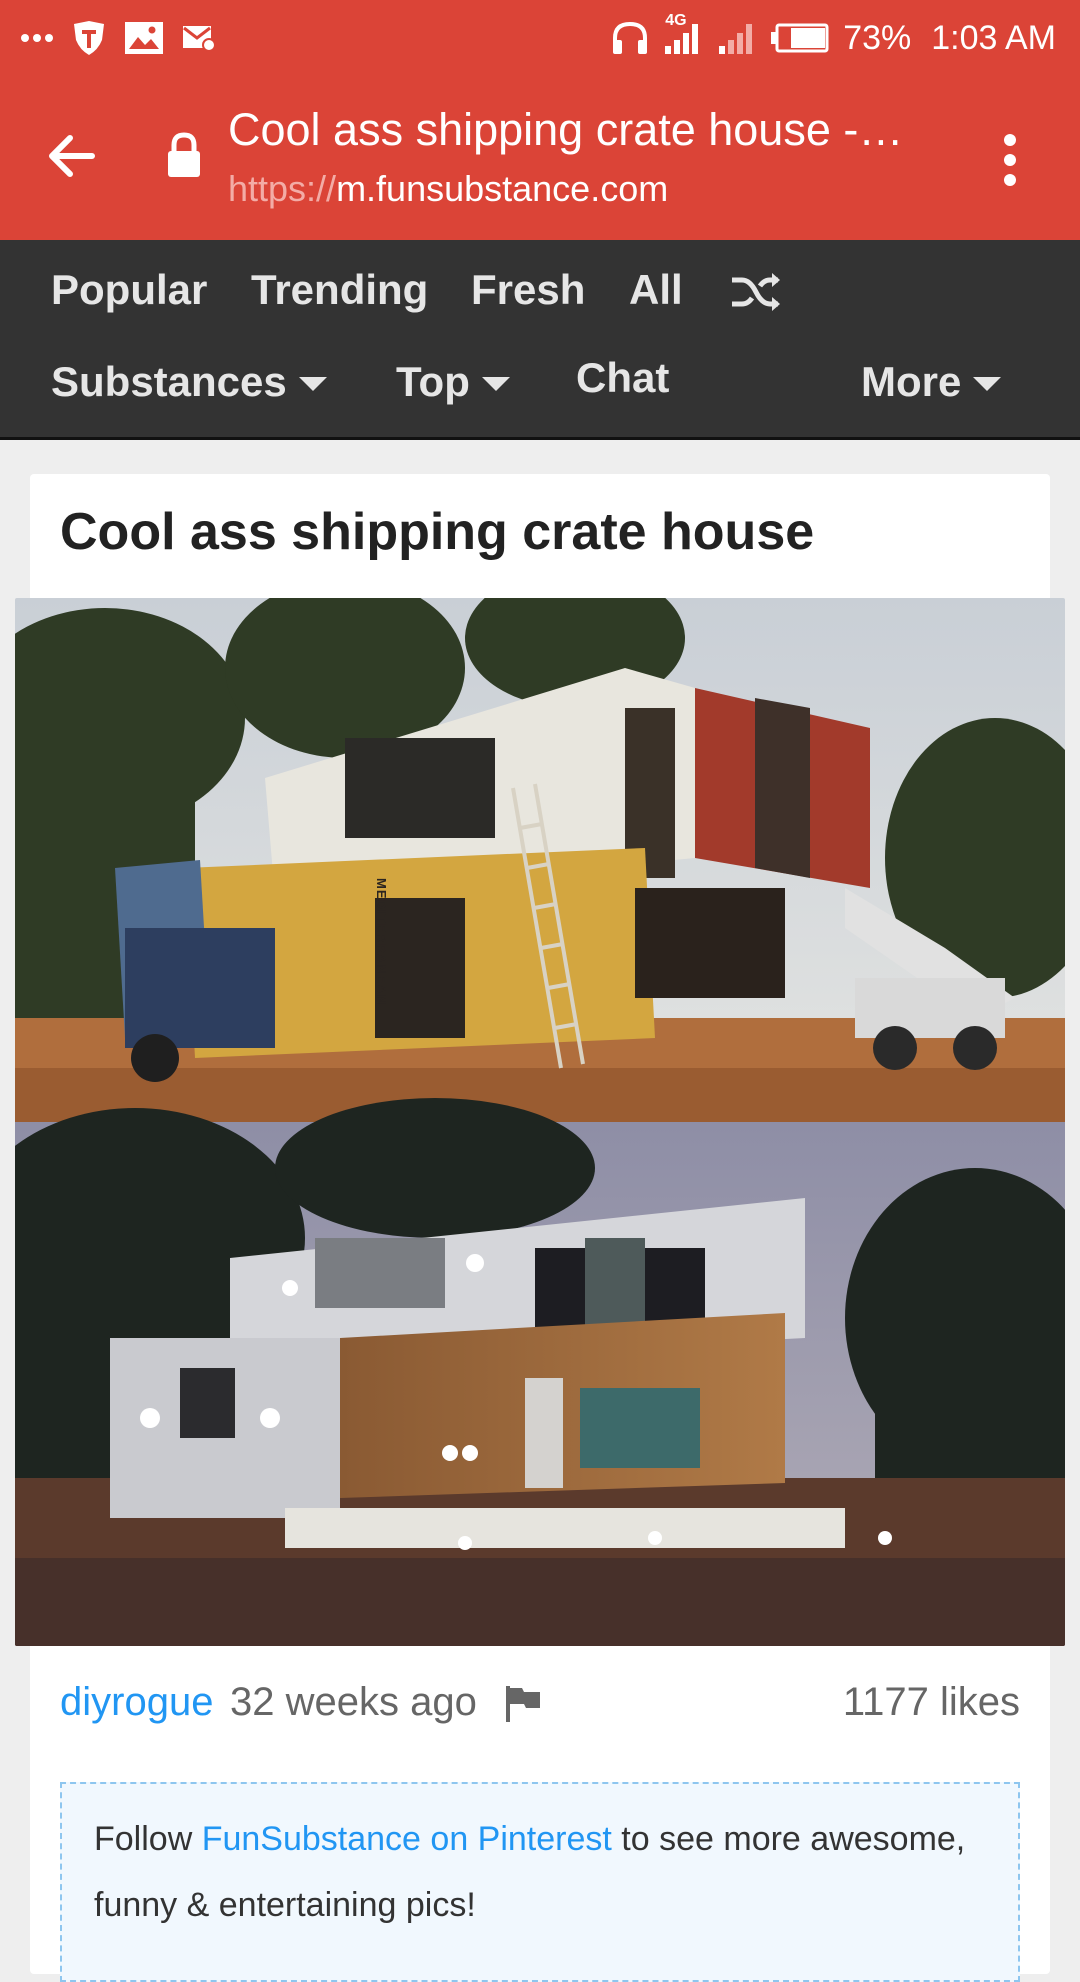 This screenshot has height=1982, width=1080. I want to click on nav-top-dropdown: Top, so click(453, 382).